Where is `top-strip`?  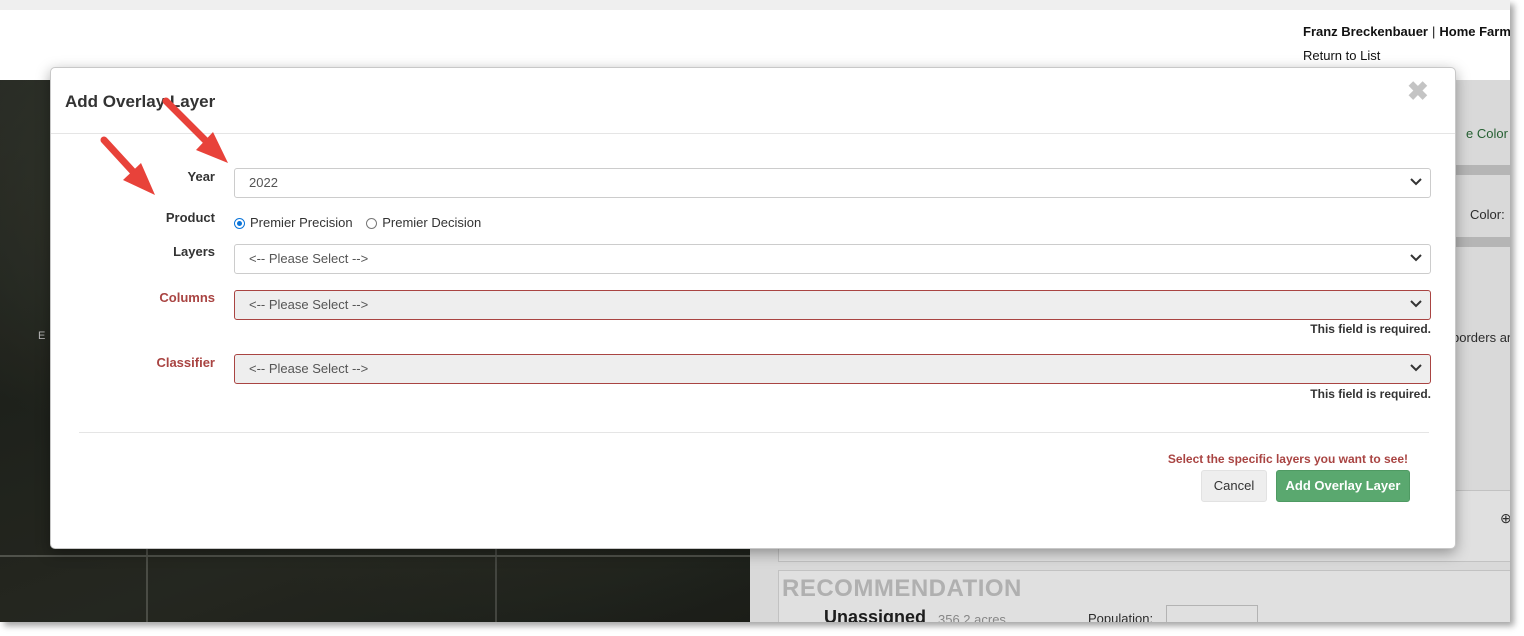
top-strip is located at coordinates (755, 5).